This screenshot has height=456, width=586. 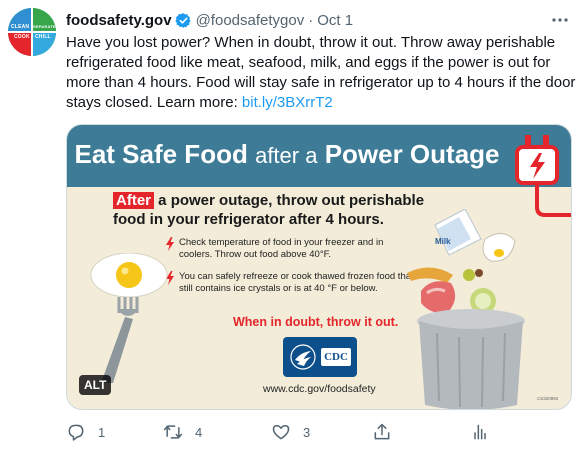 I want to click on analytics-icon, so click(x=480, y=432).